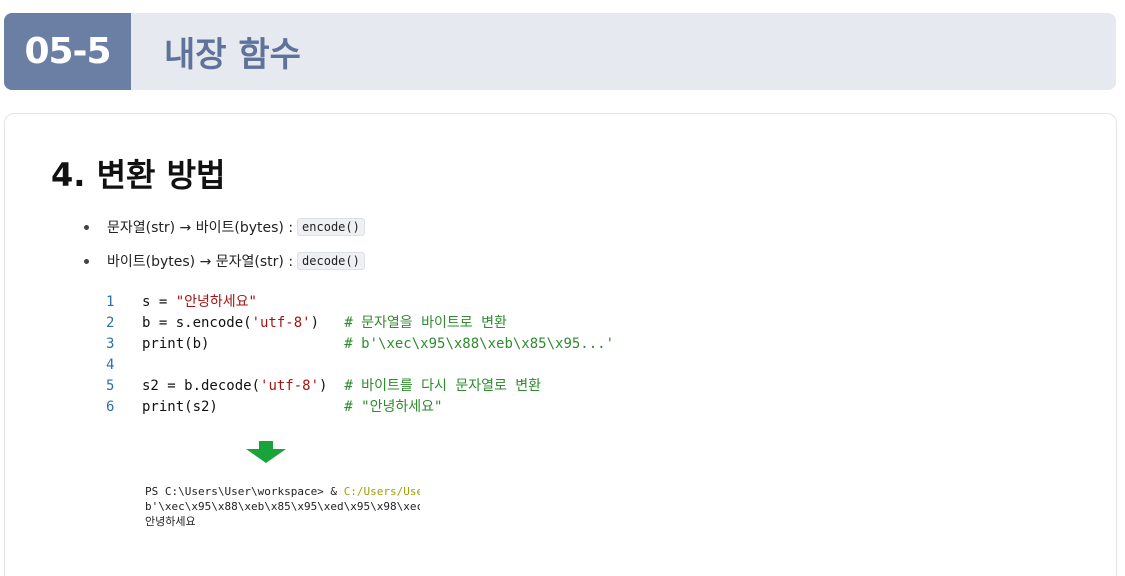 The height and width of the screenshot is (576, 1125). What do you see at coordinates (197, 323) in the screenshot?
I see `code-text: b = s.encode(` at bounding box center [197, 323].